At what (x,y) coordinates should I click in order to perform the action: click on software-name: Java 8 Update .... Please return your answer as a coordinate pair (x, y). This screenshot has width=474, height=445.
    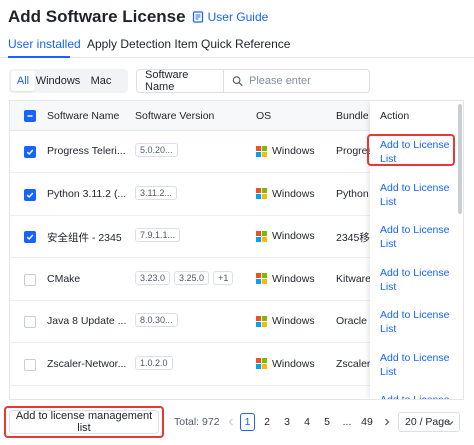
    Looking at the image, I should click on (87, 321).